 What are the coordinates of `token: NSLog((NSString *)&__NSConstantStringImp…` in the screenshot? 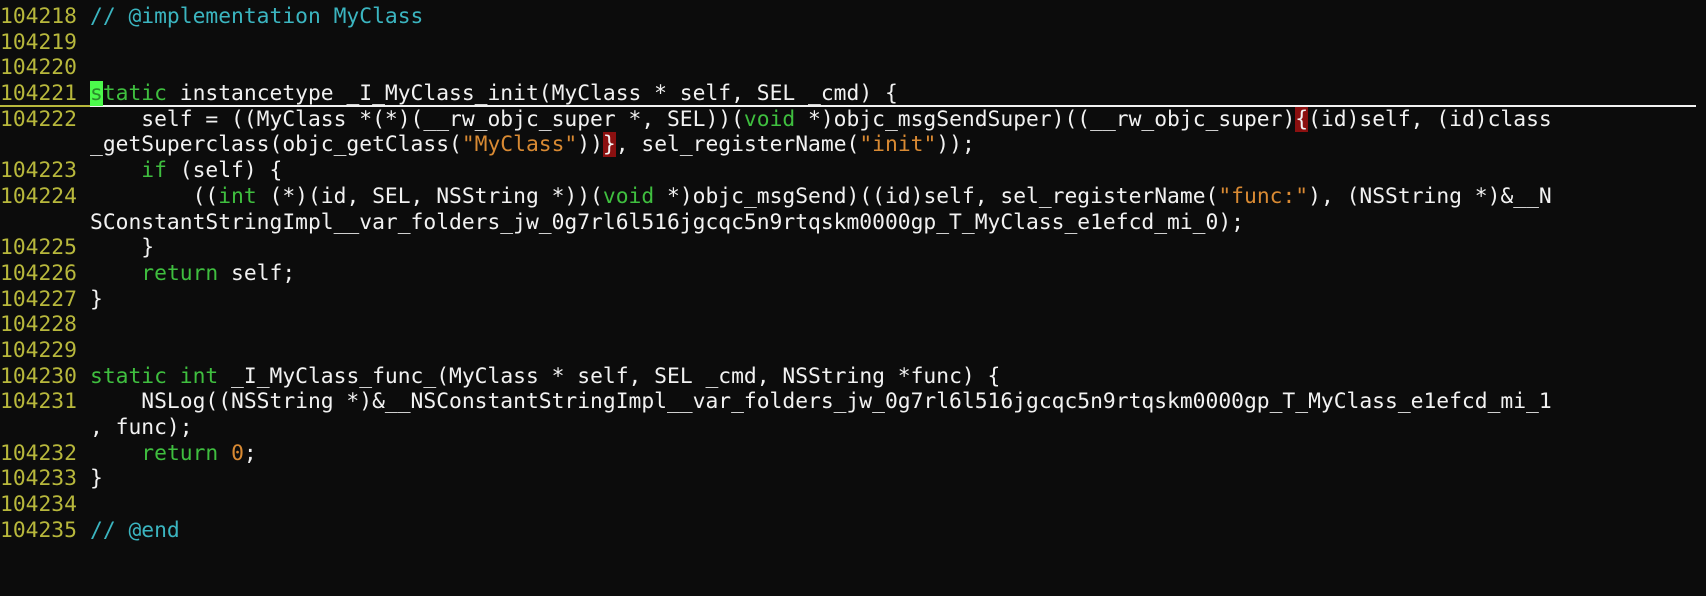 It's located at (821, 402).